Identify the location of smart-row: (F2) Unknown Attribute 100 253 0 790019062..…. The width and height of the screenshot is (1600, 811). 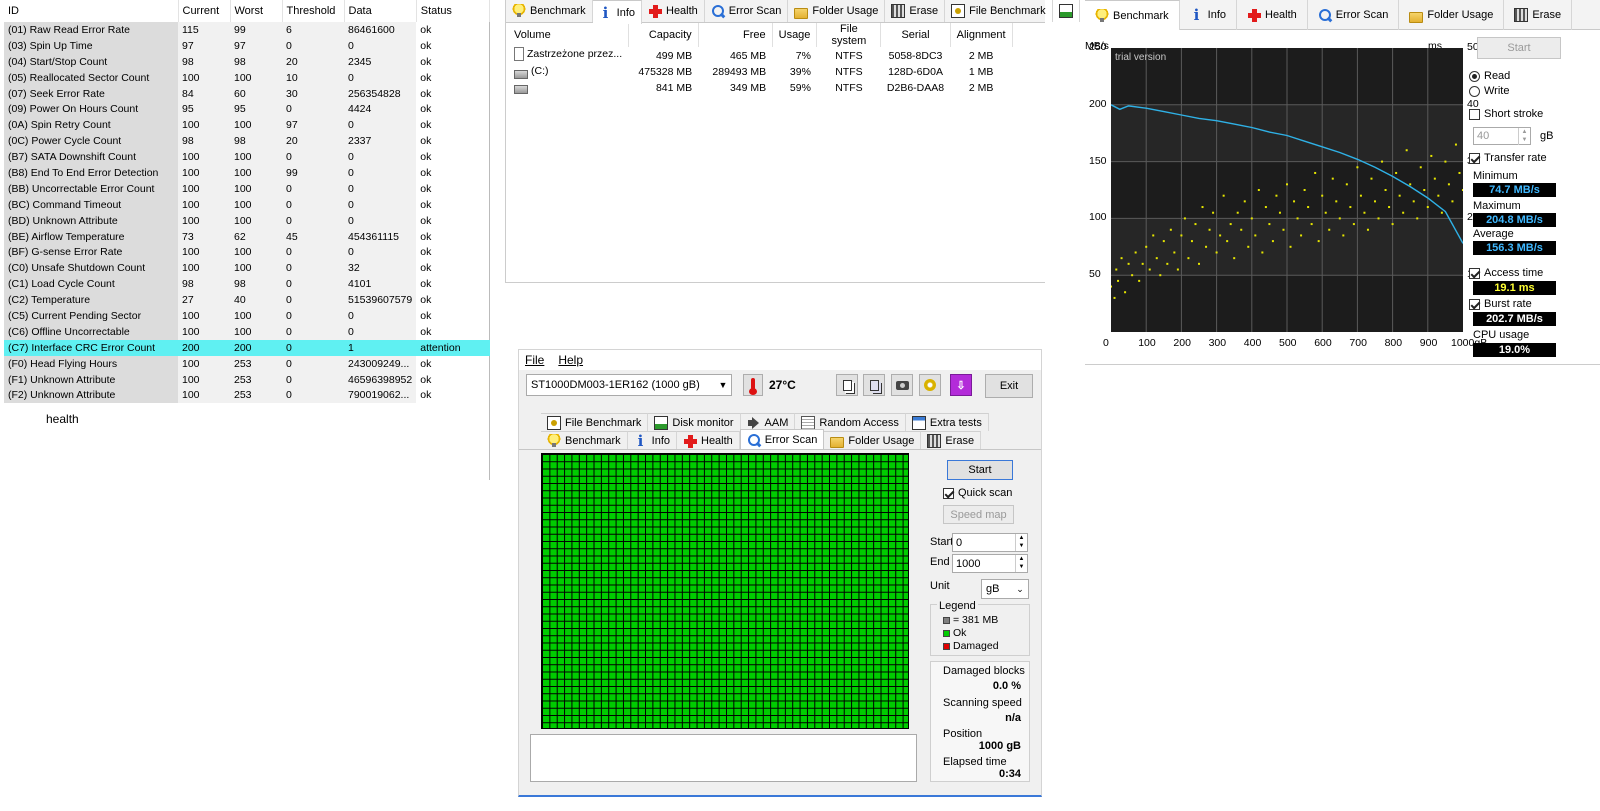
(247, 395).